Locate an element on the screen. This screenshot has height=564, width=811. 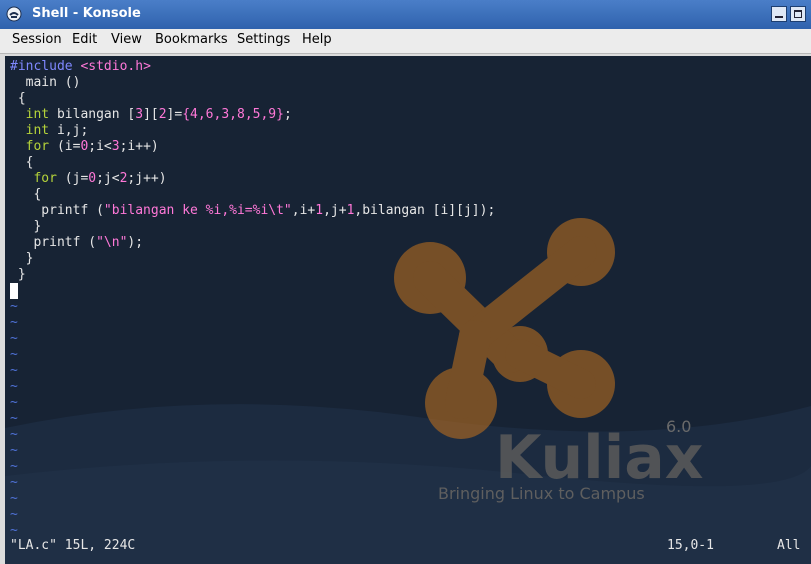
menu-help: Help is located at coordinates (317, 39).